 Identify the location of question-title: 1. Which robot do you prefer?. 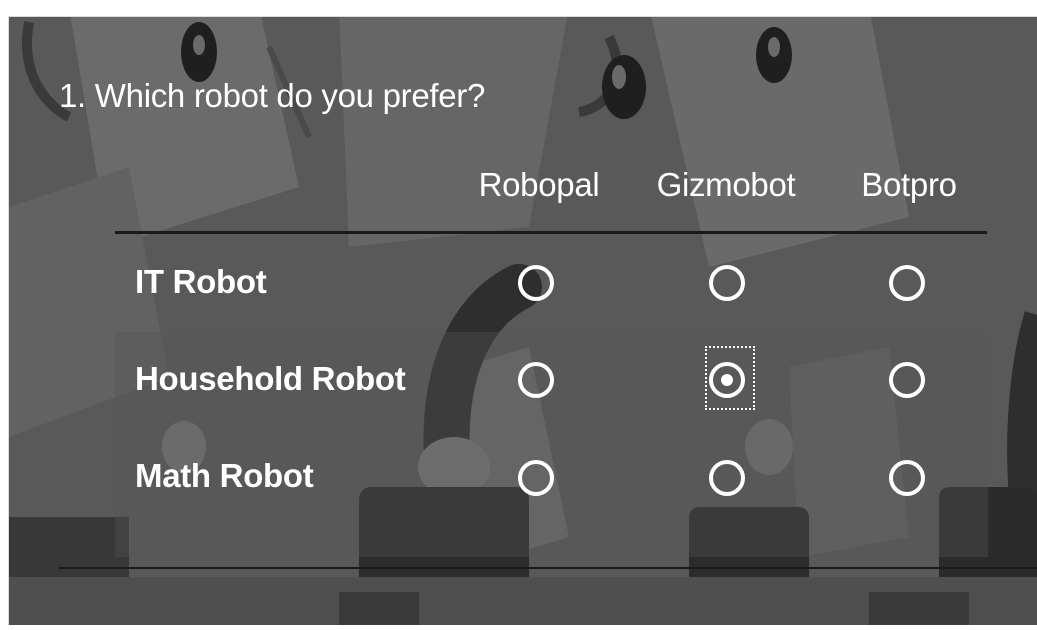
(272, 95).